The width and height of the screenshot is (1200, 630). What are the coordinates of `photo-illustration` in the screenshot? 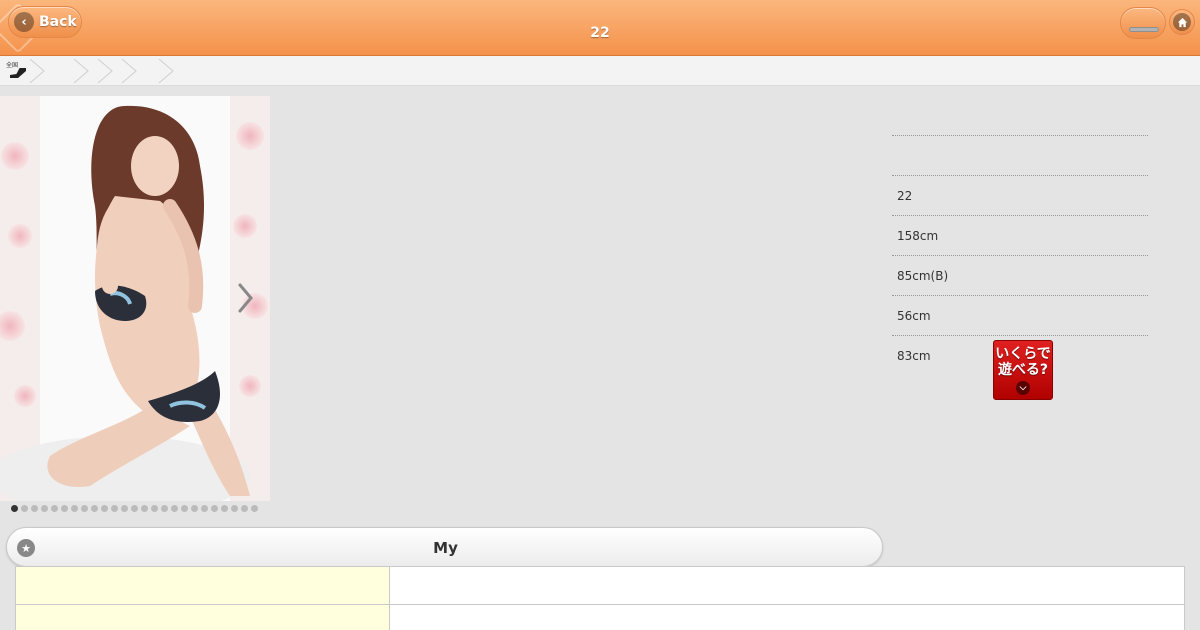 It's located at (135, 298).